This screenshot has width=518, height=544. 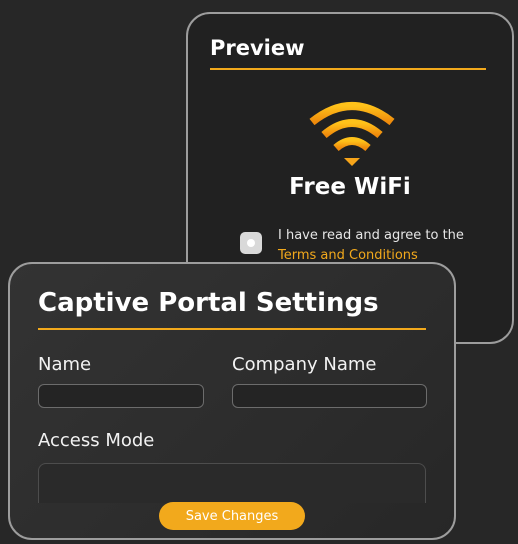 I want to click on access-mode-field, so click(x=232, y=483).